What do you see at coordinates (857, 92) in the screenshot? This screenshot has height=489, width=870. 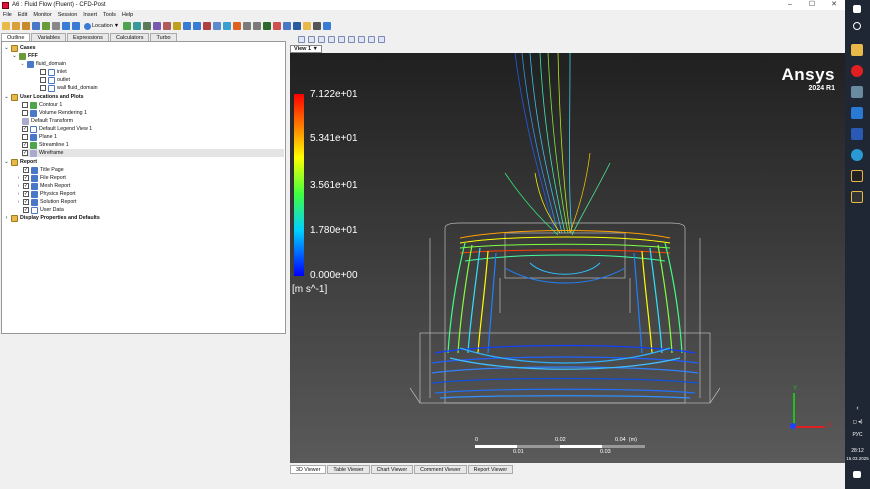 I see `app-icon` at bounding box center [857, 92].